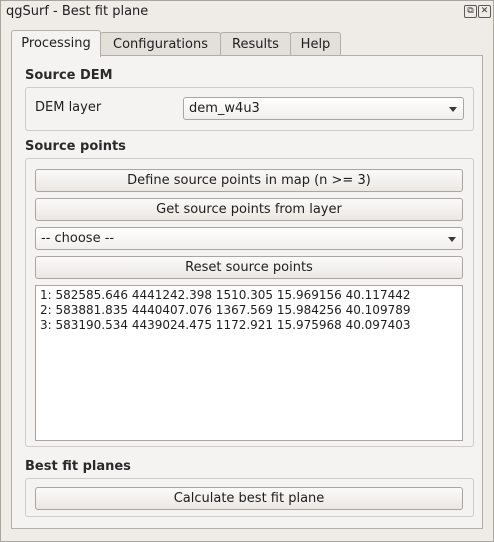 This screenshot has height=542, width=494. I want to click on tab-results: Results, so click(255, 44).